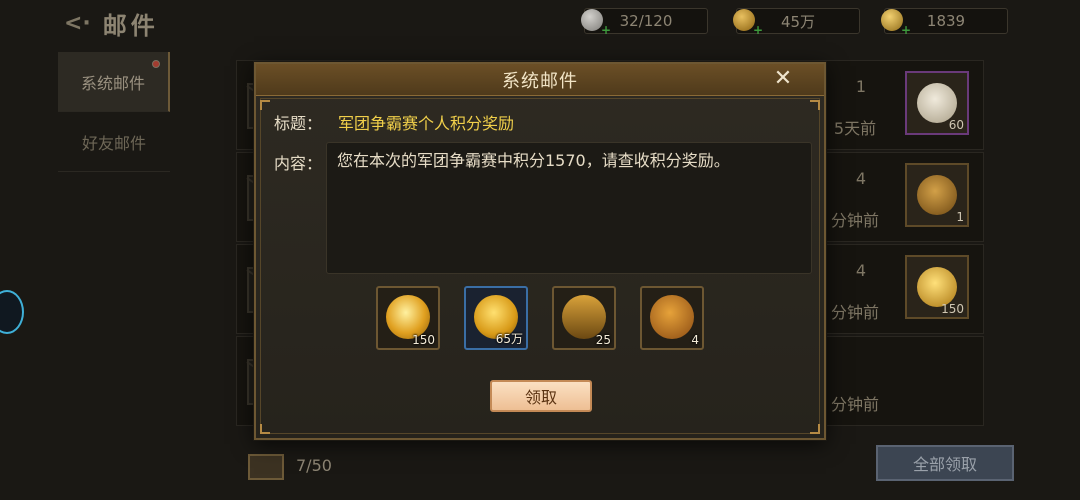 Image resolution: width=1080 pixels, height=500 pixels. What do you see at coordinates (592, 20) in the screenshot?
I see `stone-icon` at bounding box center [592, 20].